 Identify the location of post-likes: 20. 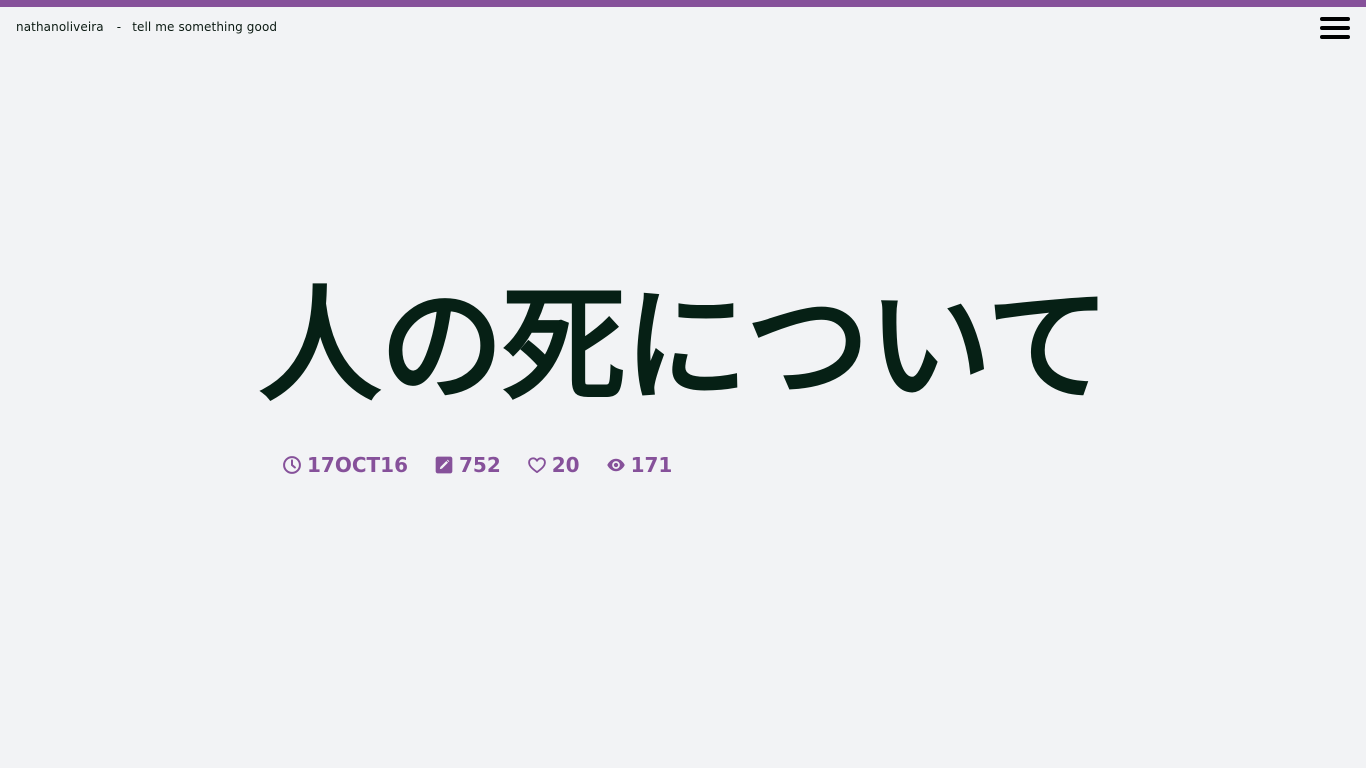
(553, 465).